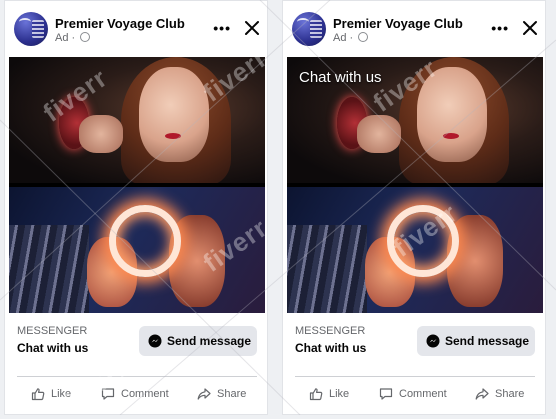 Image resolution: width=556 pixels, height=419 pixels. What do you see at coordinates (137, 121) in the screenshot?
I see `creative-top-panel` at bounding box center [137, 121].